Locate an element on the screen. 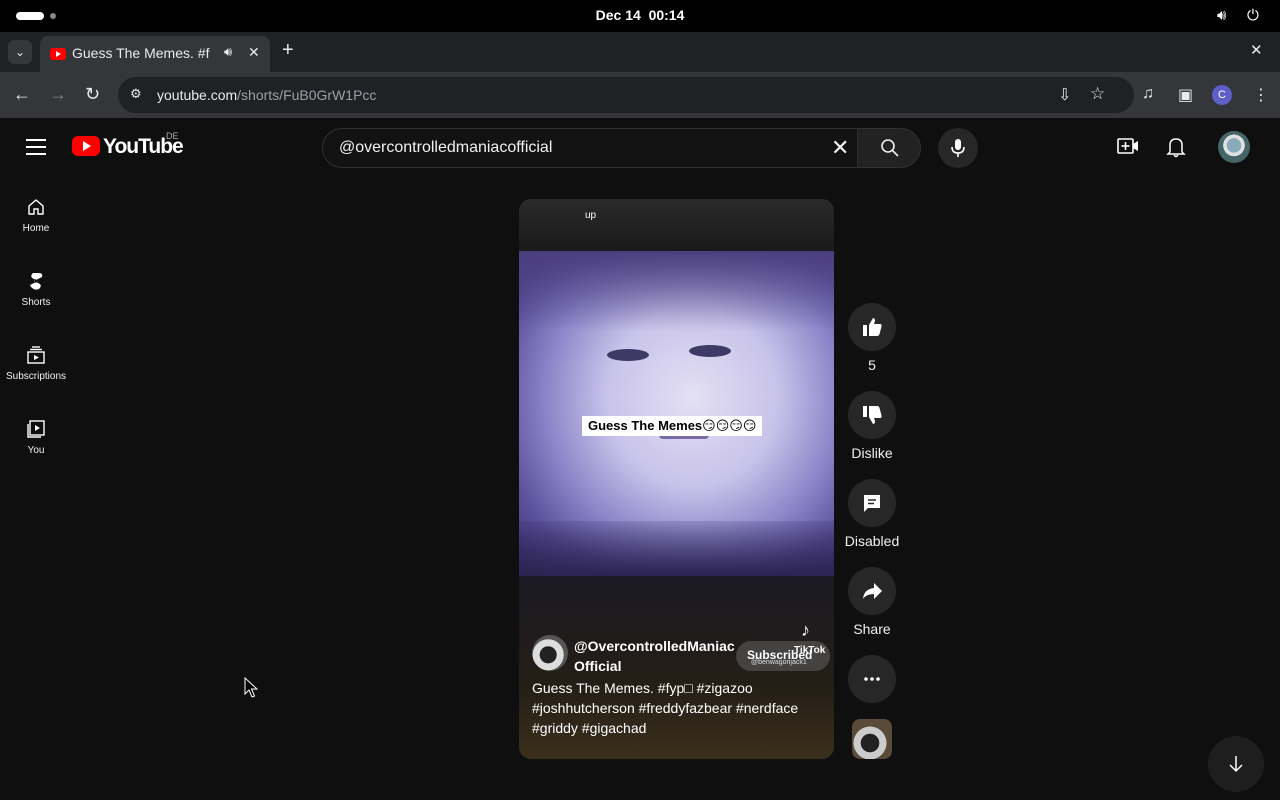  search-icon is located at coordinates (890, 148).